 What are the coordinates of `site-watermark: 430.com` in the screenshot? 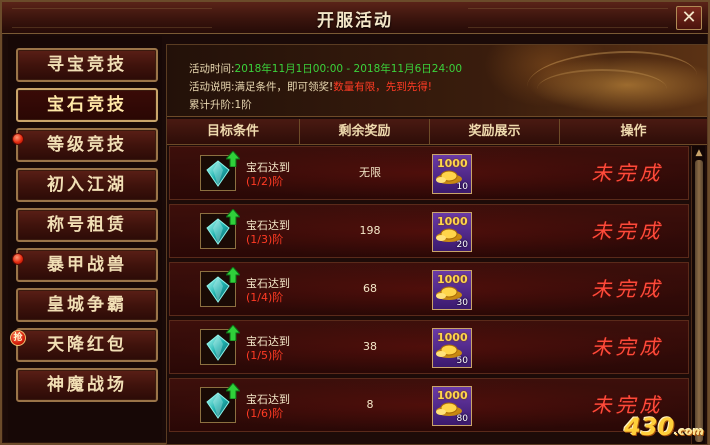 It's located at (664, 427).